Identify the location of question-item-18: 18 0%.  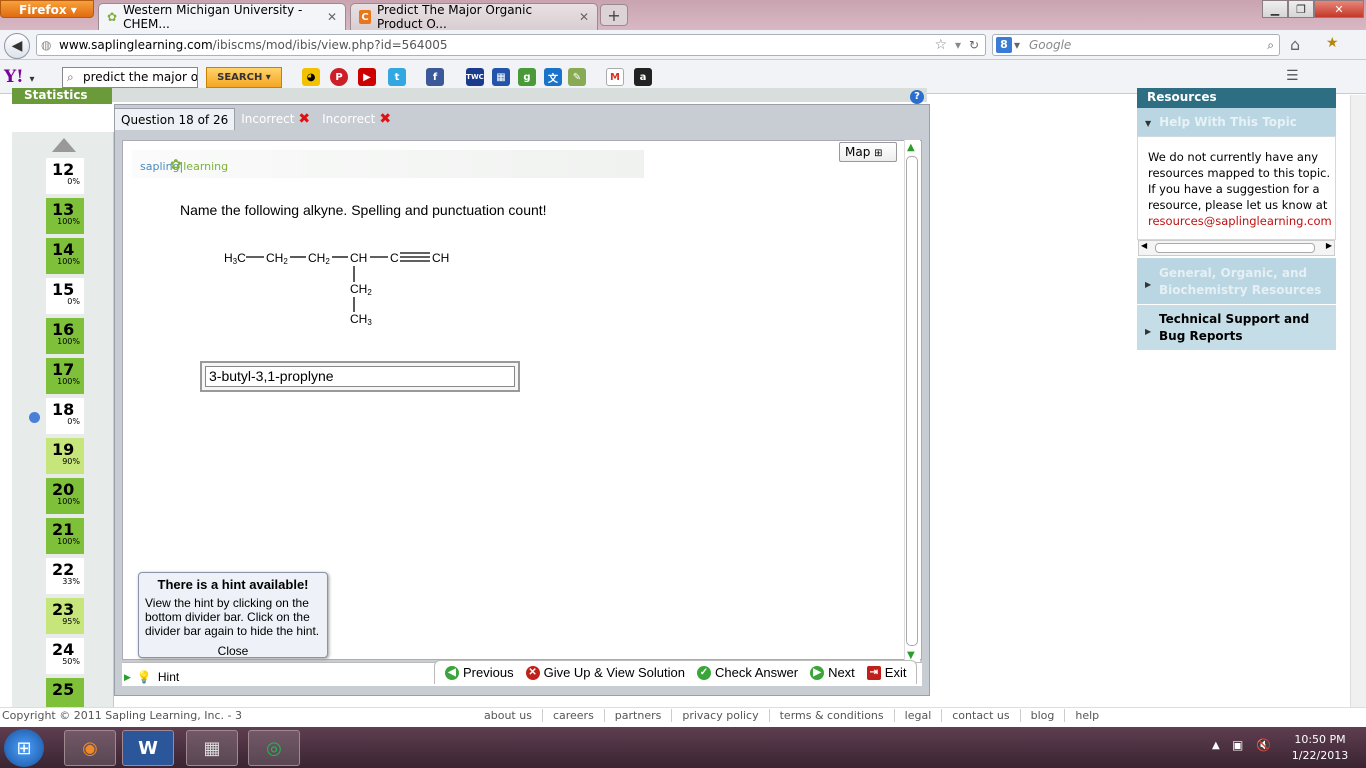
(65, 417).